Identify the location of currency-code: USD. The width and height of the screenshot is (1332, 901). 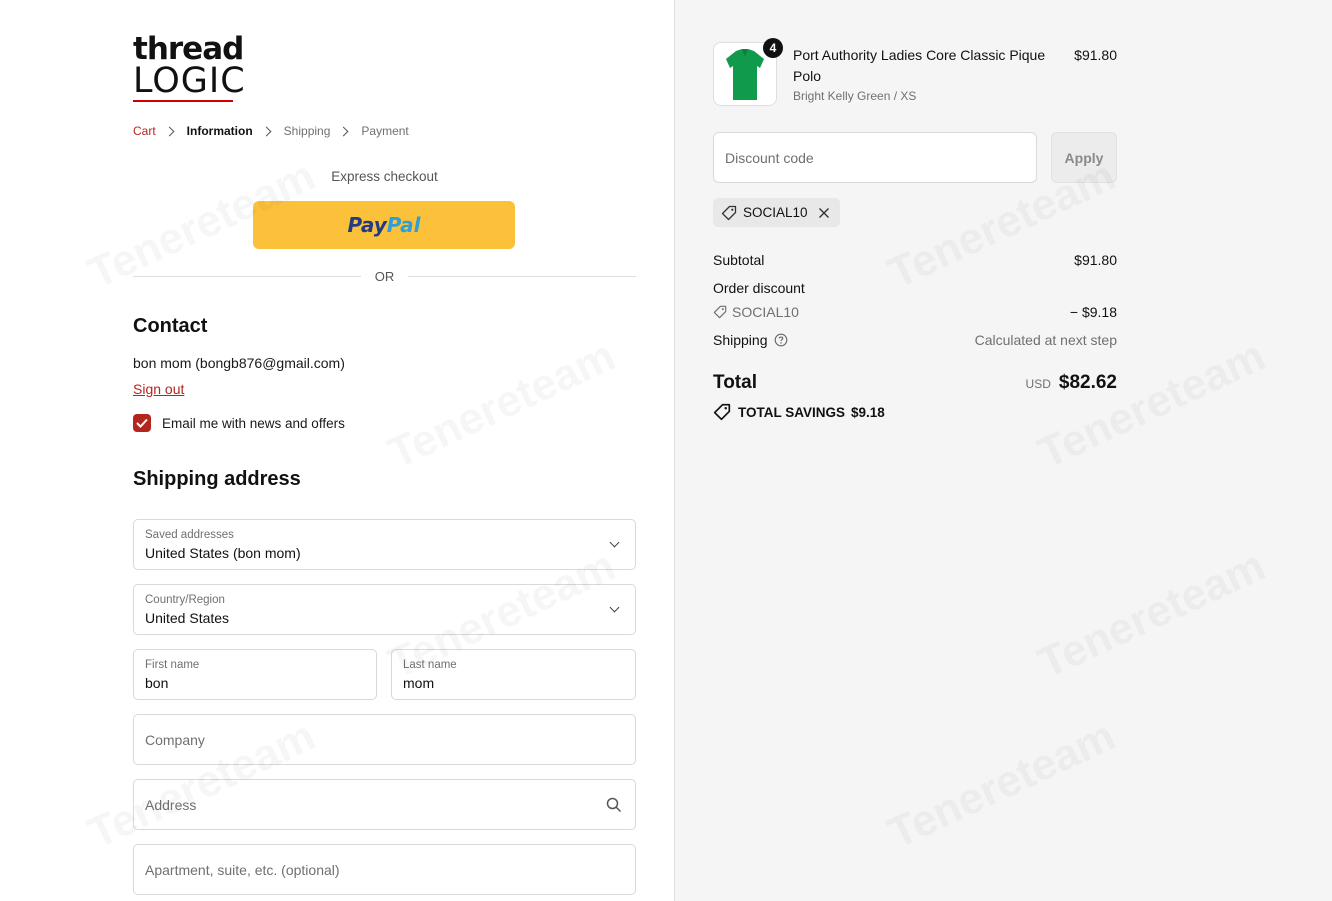
(1038, 384).